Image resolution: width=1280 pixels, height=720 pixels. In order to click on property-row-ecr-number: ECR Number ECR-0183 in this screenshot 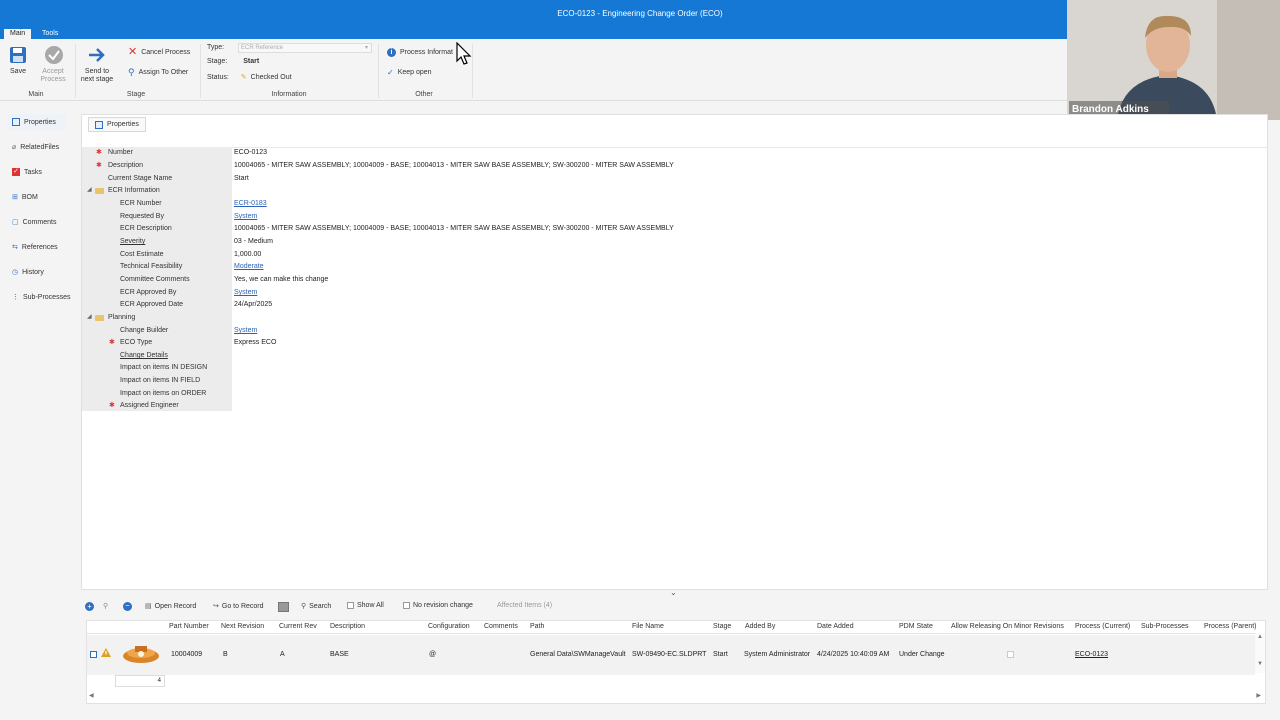, I will do `click(675, 203)`.